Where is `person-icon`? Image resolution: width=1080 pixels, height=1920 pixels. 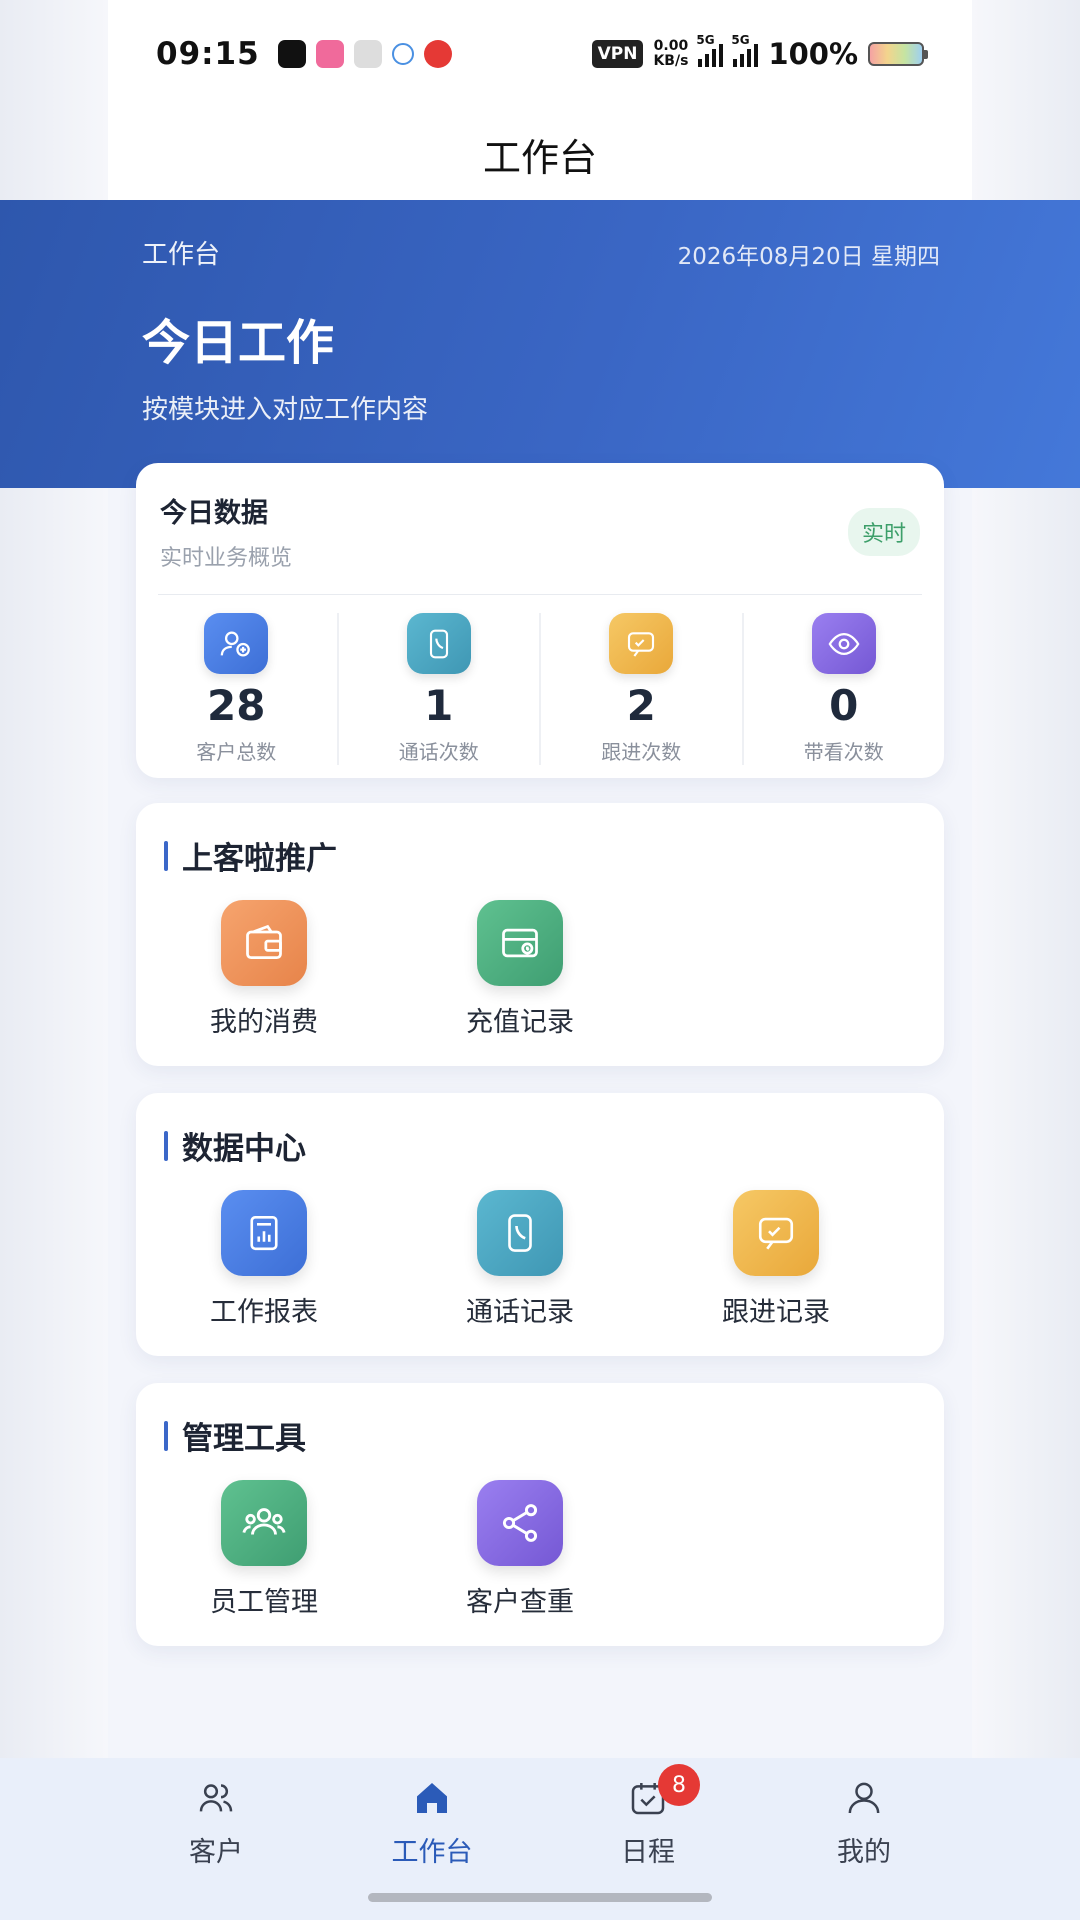 person-icon is located at coordinates (864, 1798).